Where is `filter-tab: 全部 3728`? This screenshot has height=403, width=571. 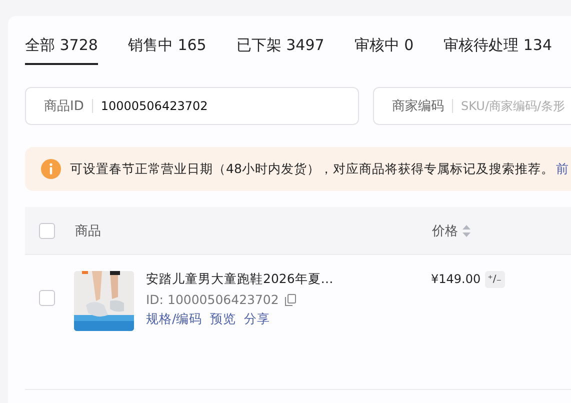 filter-tab: 全部 3728 is located at coordinates (61, 50).